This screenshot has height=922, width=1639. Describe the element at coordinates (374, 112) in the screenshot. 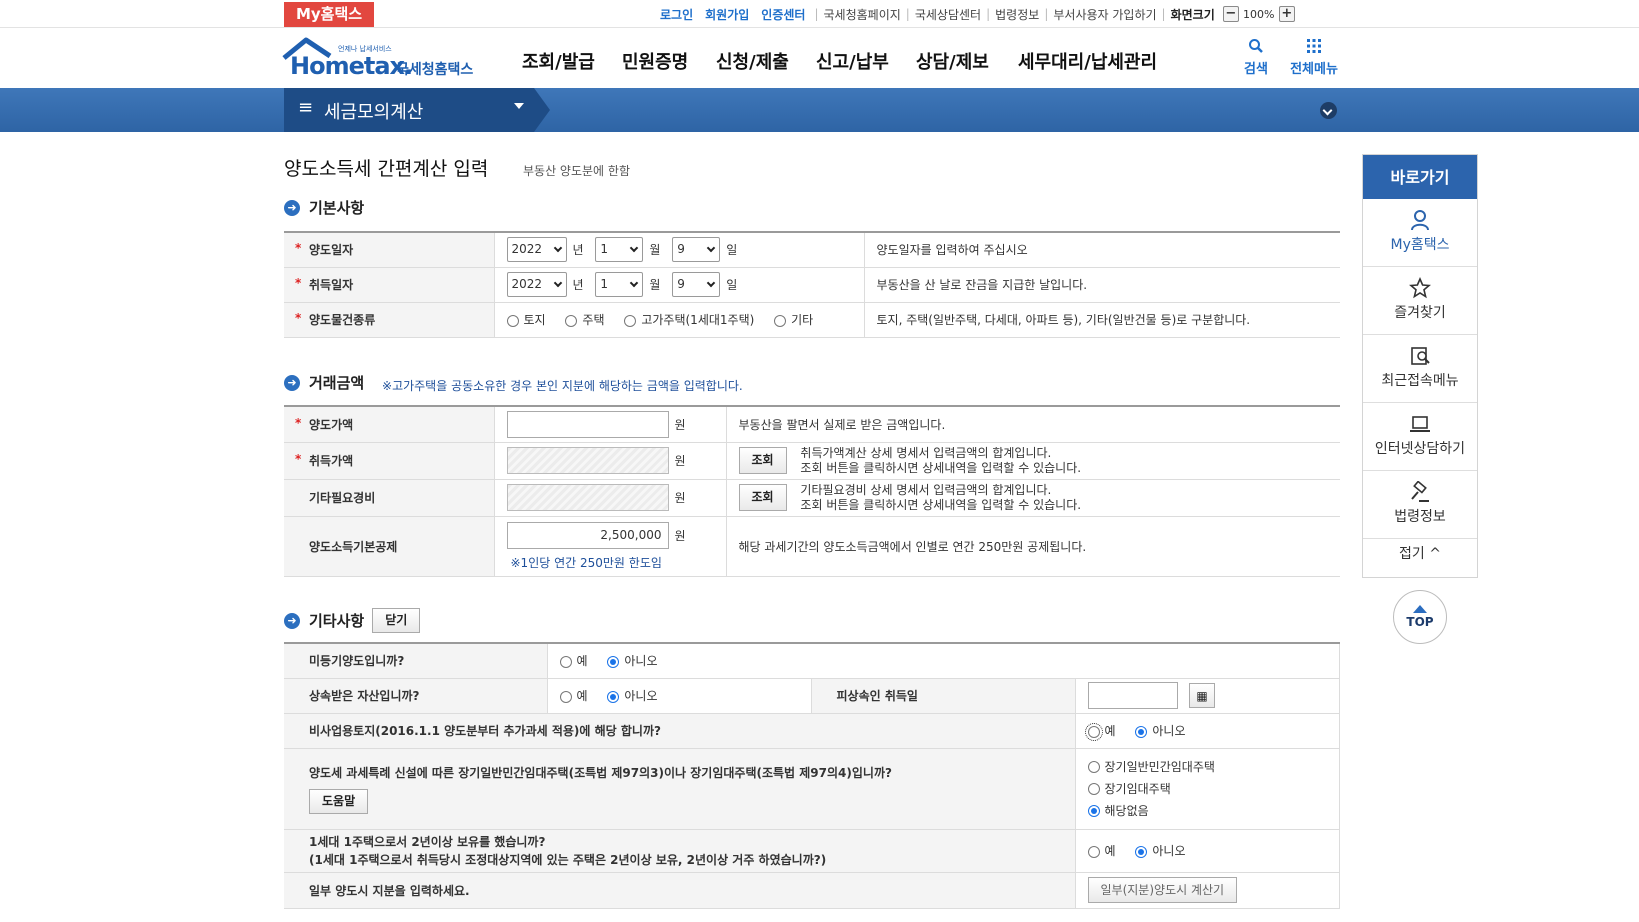

I see `menu-title: 세금모의계산` at that location.